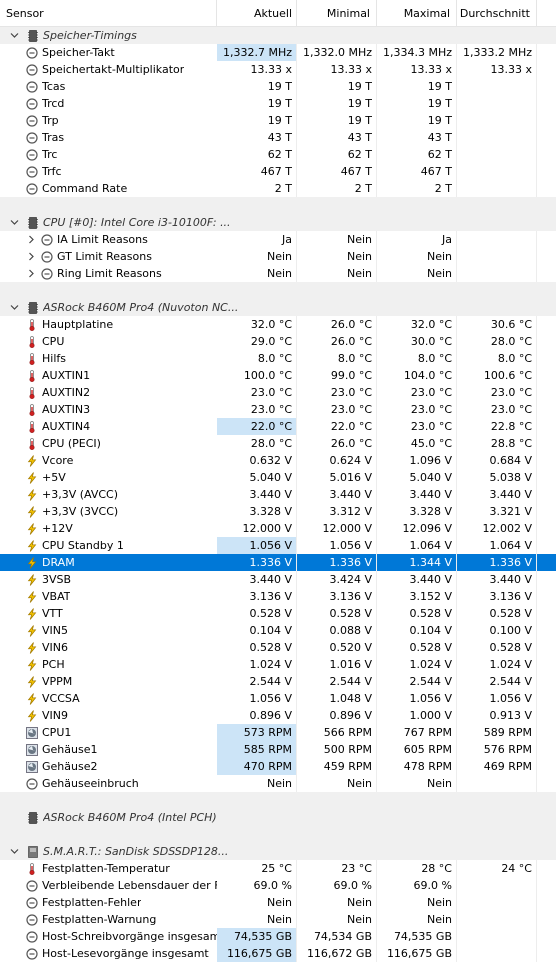  What do you see at coordinates (278, 460) in the screenshot?
I see `sensor-row-vcore: Vcore 0.632 V 0.624 V 1.096 V 0.684 V` at bounding box center [278, 460].